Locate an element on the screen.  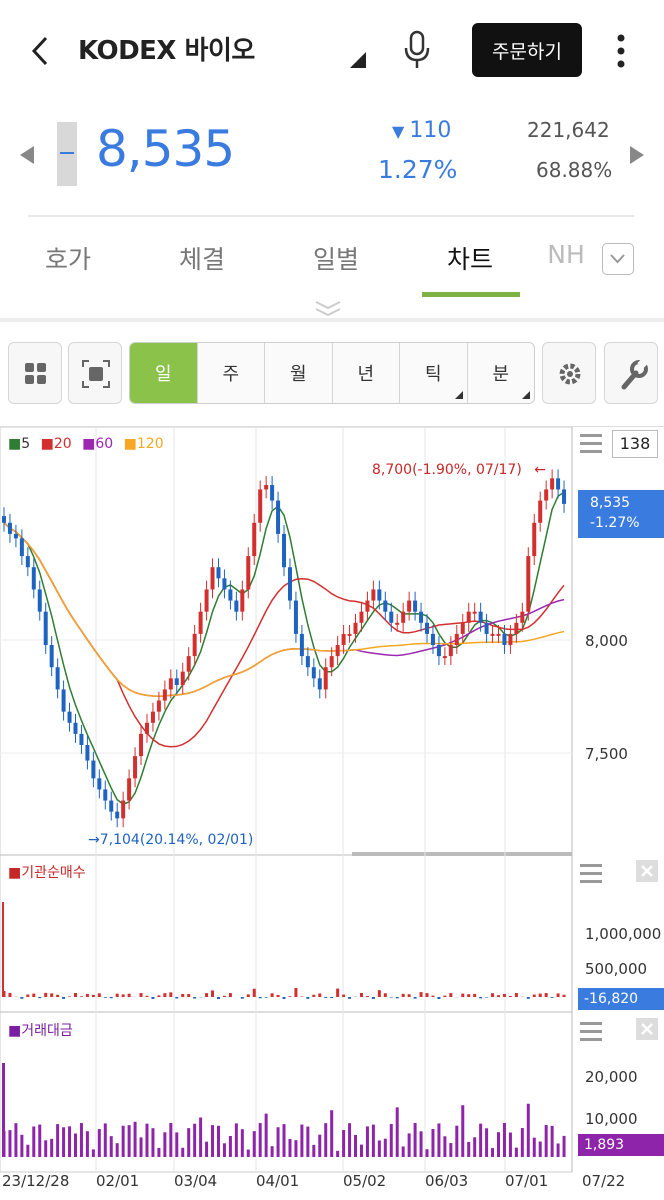
period-selector: 일 주 월 년 틱 분 is located at coordinates (332, 373).